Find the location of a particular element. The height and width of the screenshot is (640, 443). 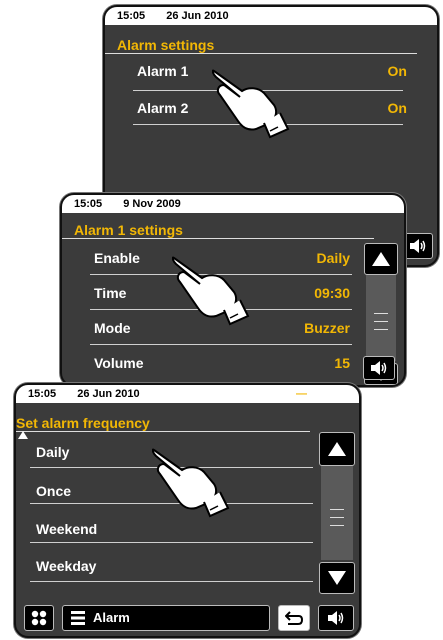

list-item-label: Once is located at coordinates (54, 491).